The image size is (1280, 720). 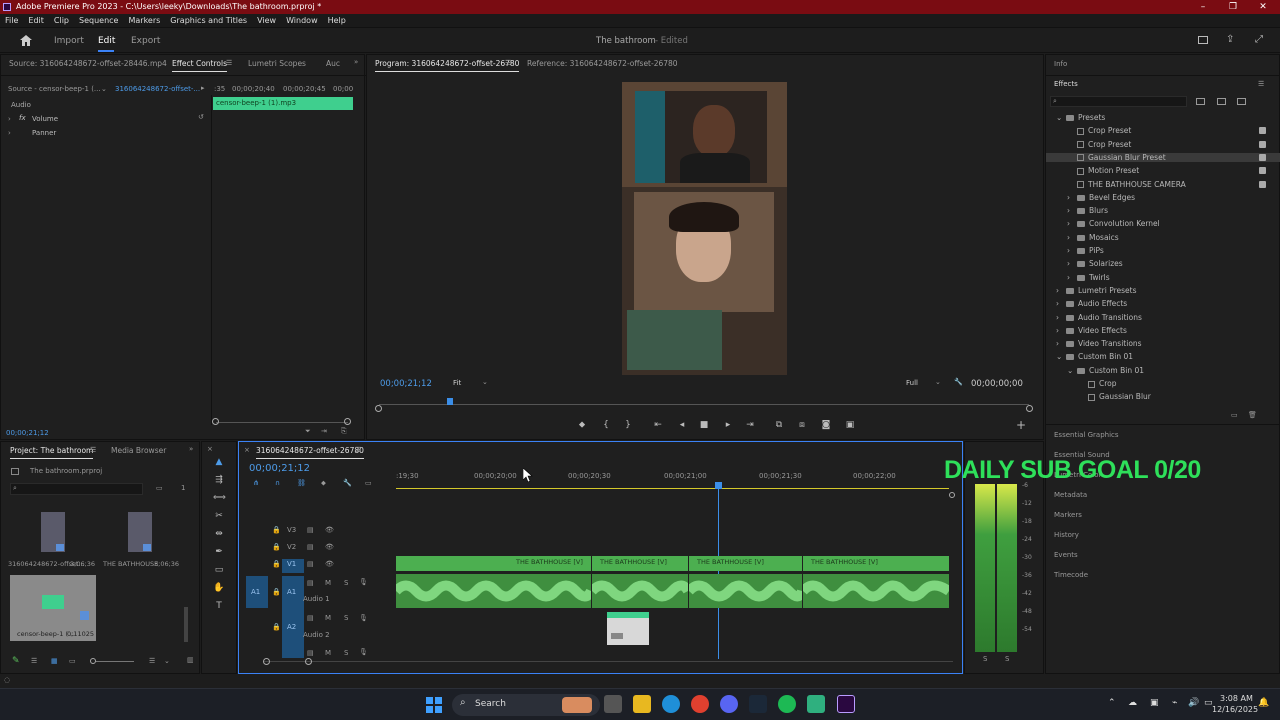 I want to click on maximize-button: ❐, so click(x=1233, y=7).